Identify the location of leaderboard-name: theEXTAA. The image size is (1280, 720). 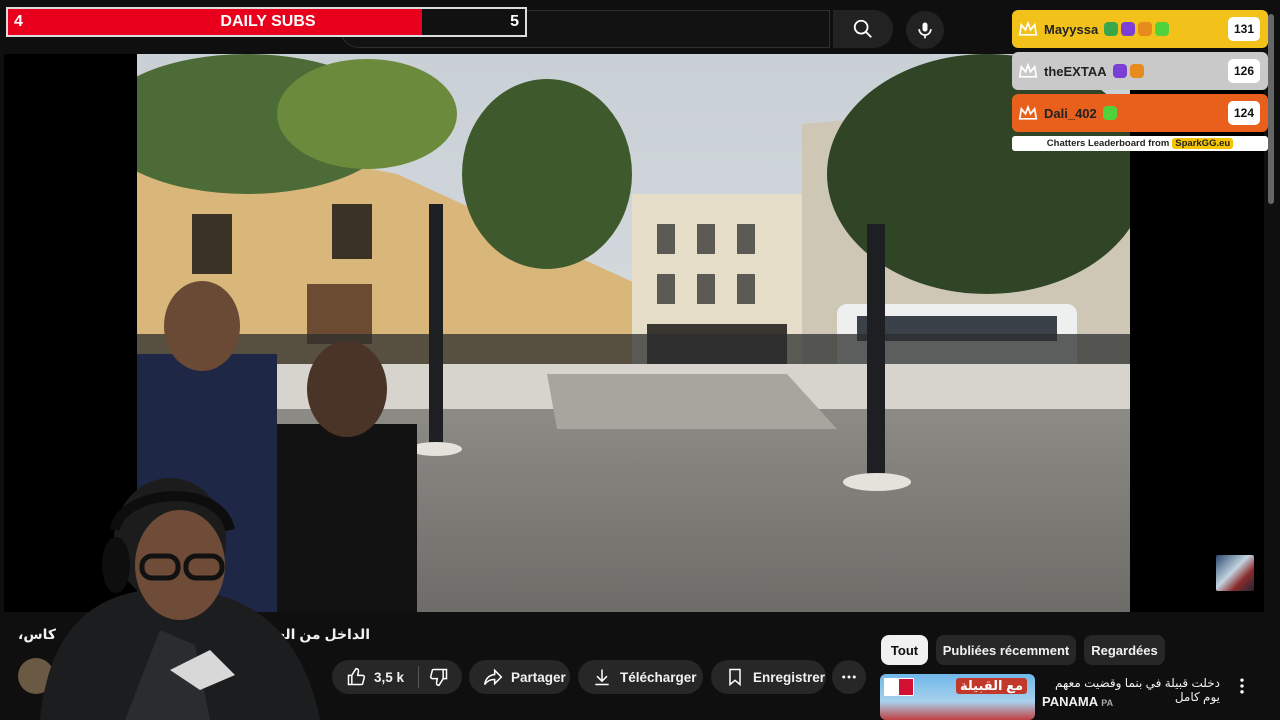
(1075, 71).